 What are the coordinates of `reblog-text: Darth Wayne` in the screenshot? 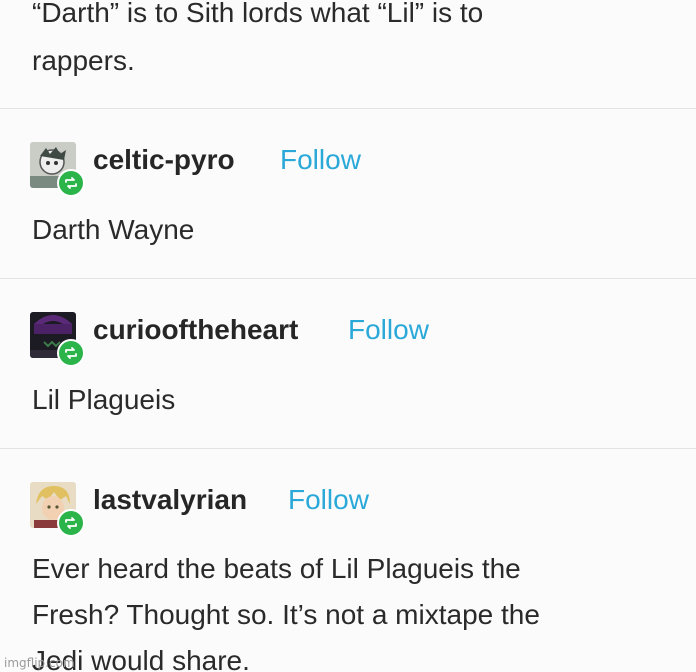 It's located at (113, 229).